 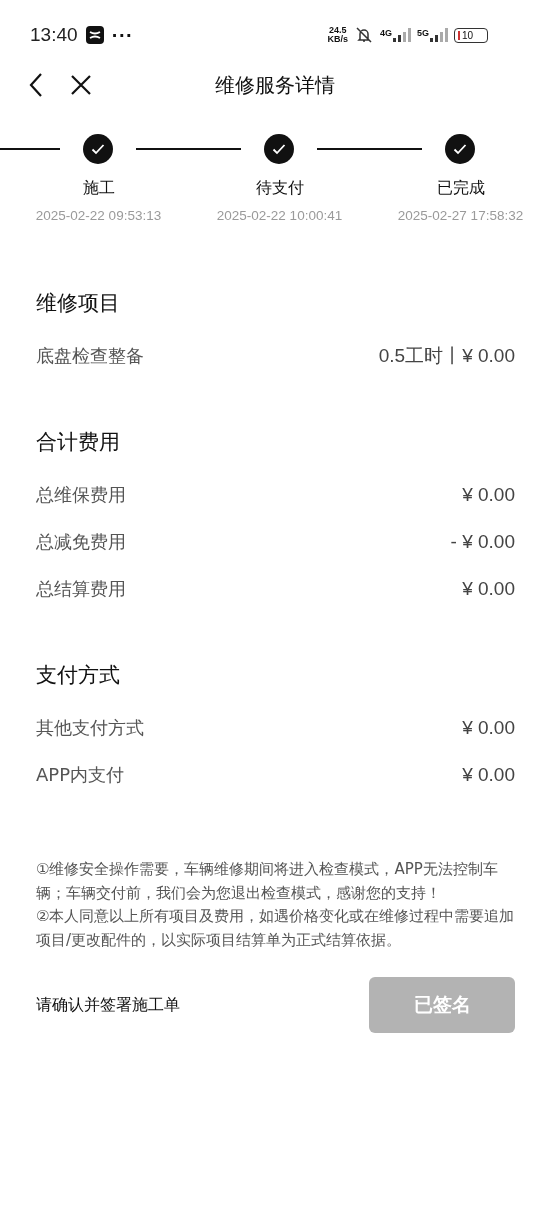 I want to click on app-icon, so click(x=94, y=35).